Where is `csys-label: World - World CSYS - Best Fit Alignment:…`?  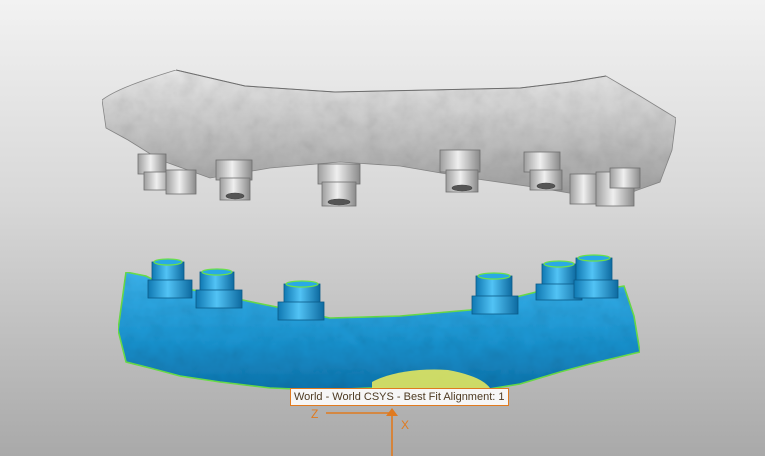 csys-label: World - World CSYS - Best Fit Alignment:… is located at coordinates (399, 397).